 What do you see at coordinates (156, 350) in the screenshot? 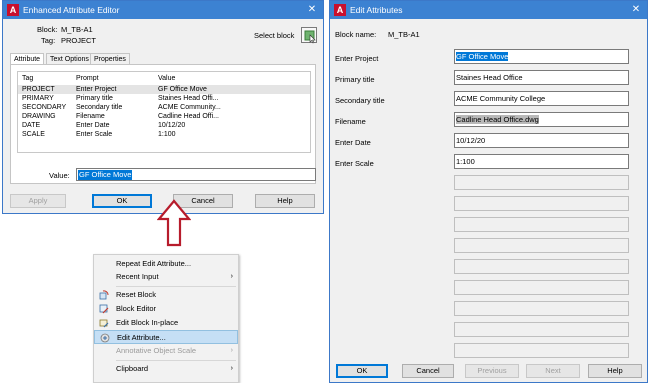
I see `menu-item-label: Annotative Object Scale` at bounding box center [156, 350].